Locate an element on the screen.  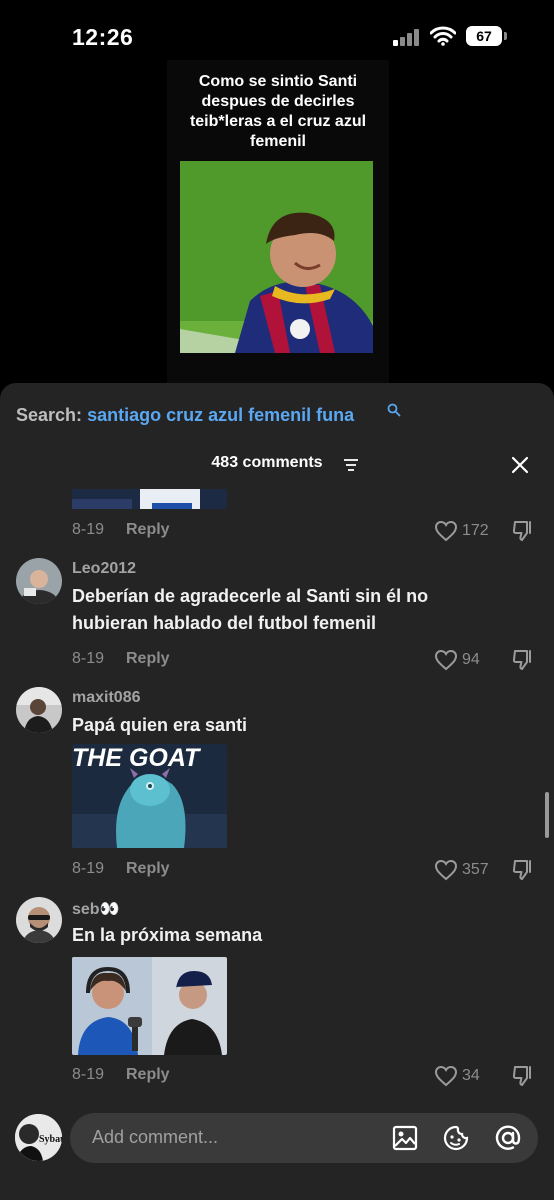
like-count: 172 is located at coordinates (475, 530).